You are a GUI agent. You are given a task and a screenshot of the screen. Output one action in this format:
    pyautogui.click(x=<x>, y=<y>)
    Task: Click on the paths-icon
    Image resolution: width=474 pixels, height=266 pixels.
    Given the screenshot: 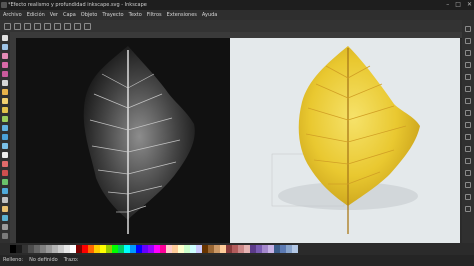 What is the action you would take?
    pyautogui.click(x=468, y=197)
    